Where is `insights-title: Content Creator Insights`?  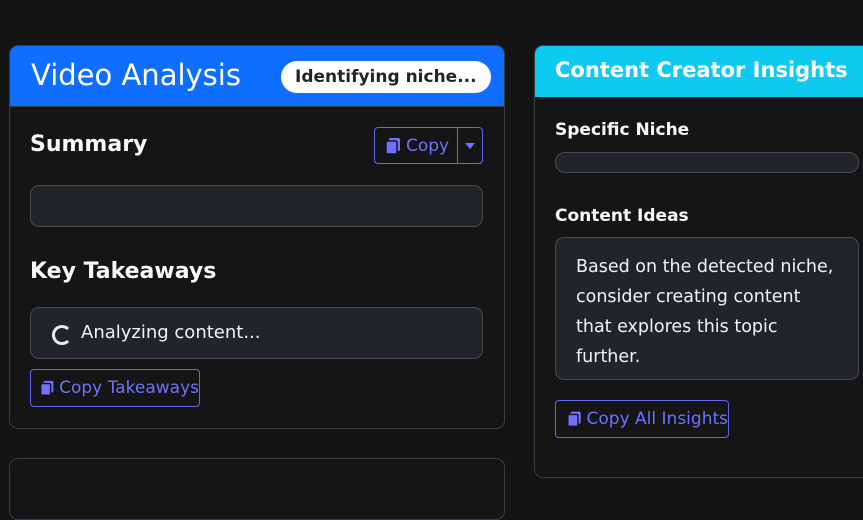 insights-title: Content Creator Insights is located at coordinates (701, 70).